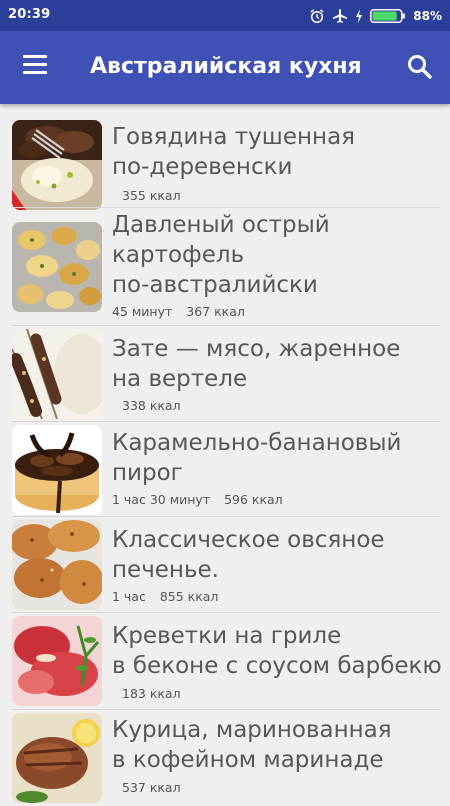  I want to click on recipe-meta: 338 ккал, so click(146, 405).